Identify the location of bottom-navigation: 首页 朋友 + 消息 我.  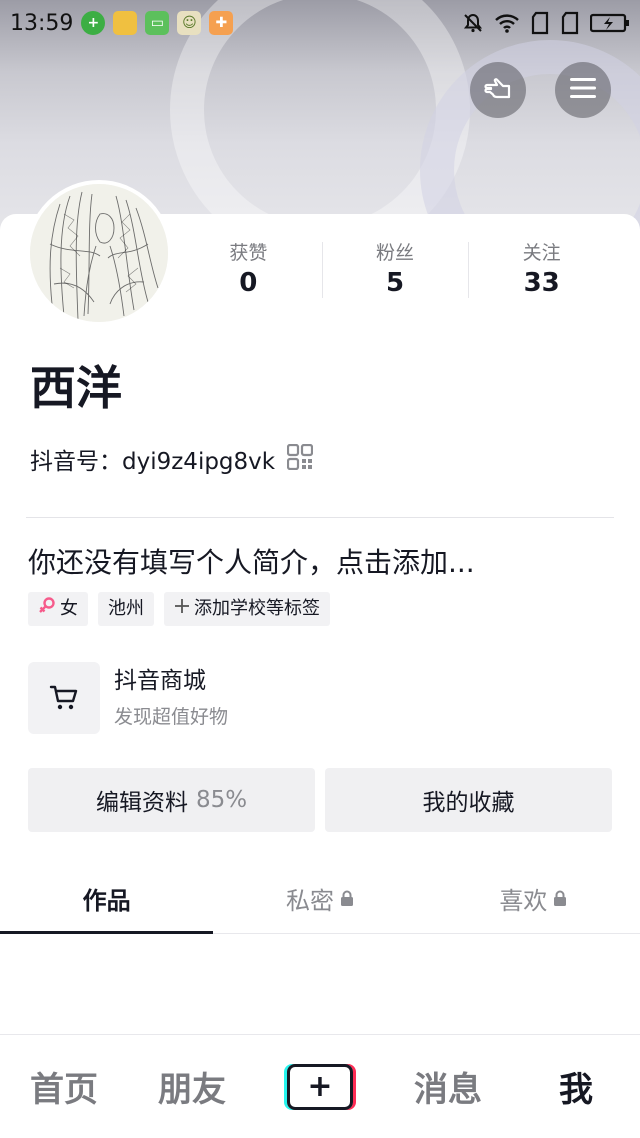
(320, 1086).